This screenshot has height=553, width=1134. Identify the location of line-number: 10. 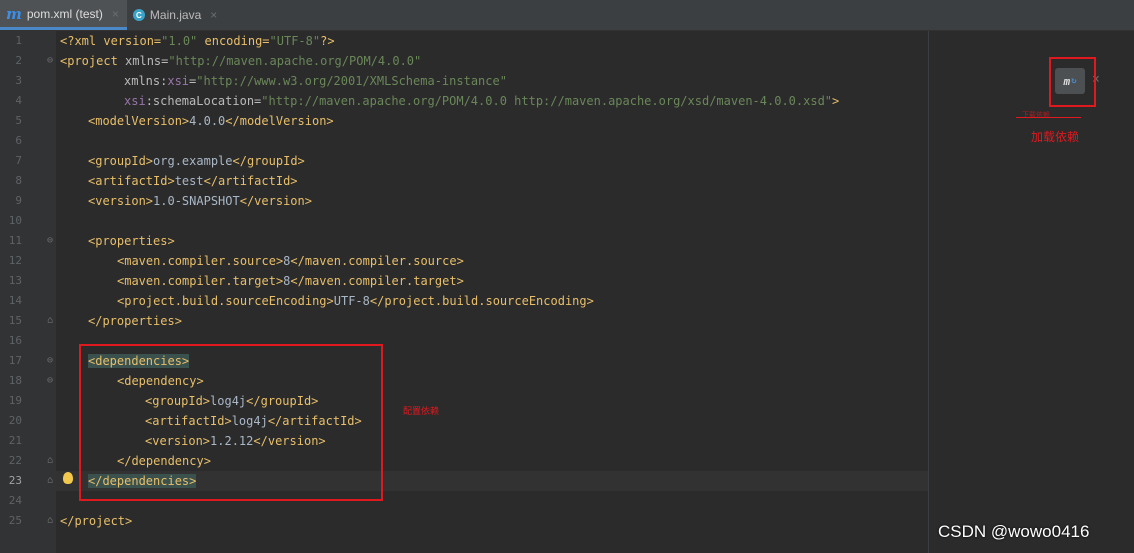
(15, 220).